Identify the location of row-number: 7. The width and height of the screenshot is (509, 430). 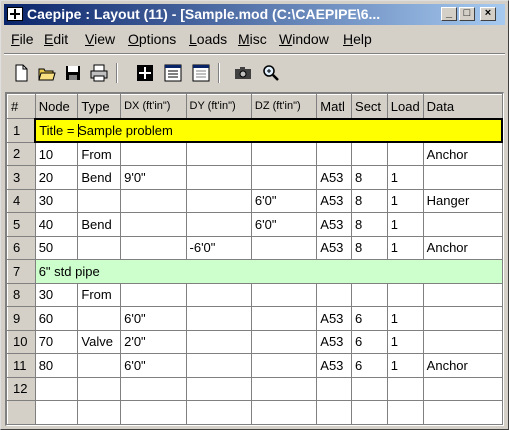
(21, 271).